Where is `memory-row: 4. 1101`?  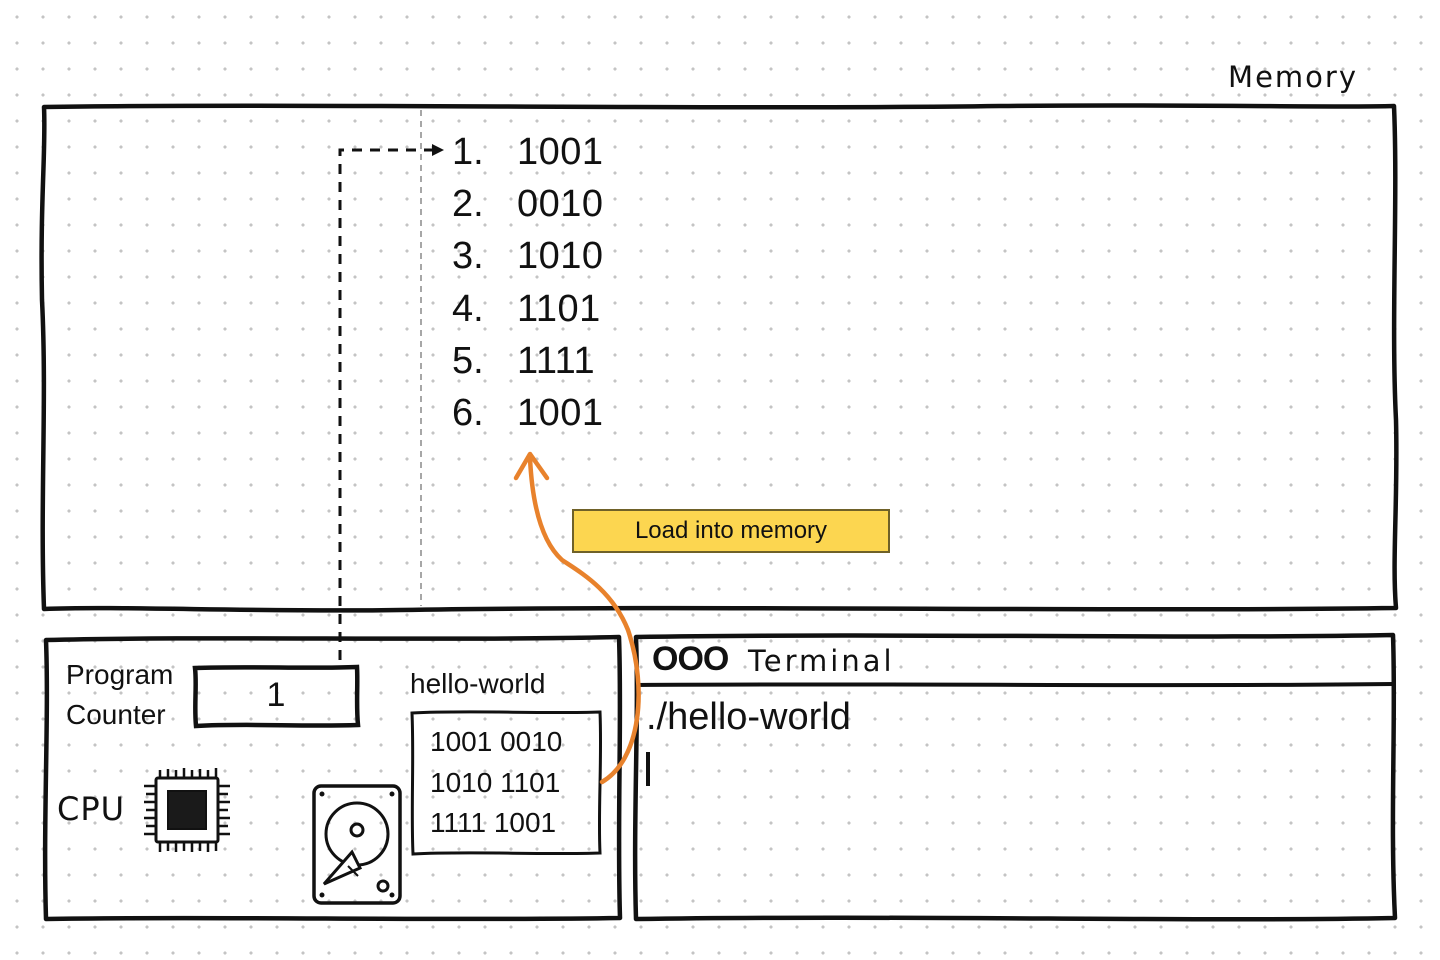
memory-row: 4. 1101 is located at coordinates (528, 309).